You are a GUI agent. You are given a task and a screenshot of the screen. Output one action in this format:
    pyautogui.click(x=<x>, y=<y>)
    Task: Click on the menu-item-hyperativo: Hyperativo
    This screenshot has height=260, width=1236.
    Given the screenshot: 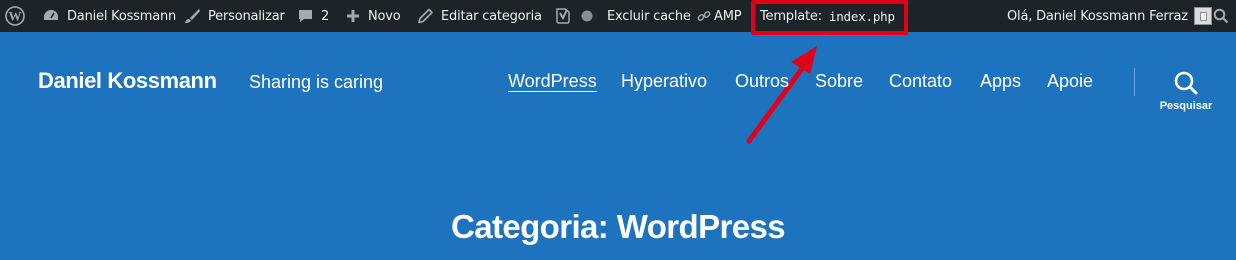 What is the action you would take?
    pyautogui.click(x=664, y=81)
    